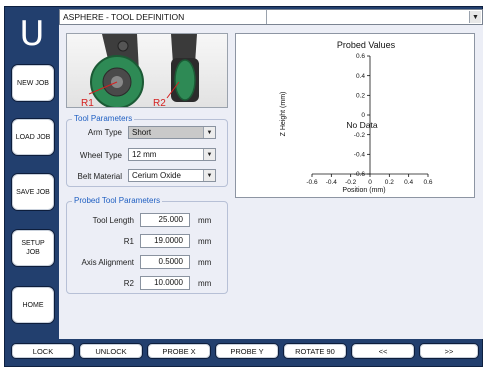  What do you see at coordinates (33, 192) in the screenshot?
I see `save-job-button: SAVE JOB` at bounding box center [33, 192].